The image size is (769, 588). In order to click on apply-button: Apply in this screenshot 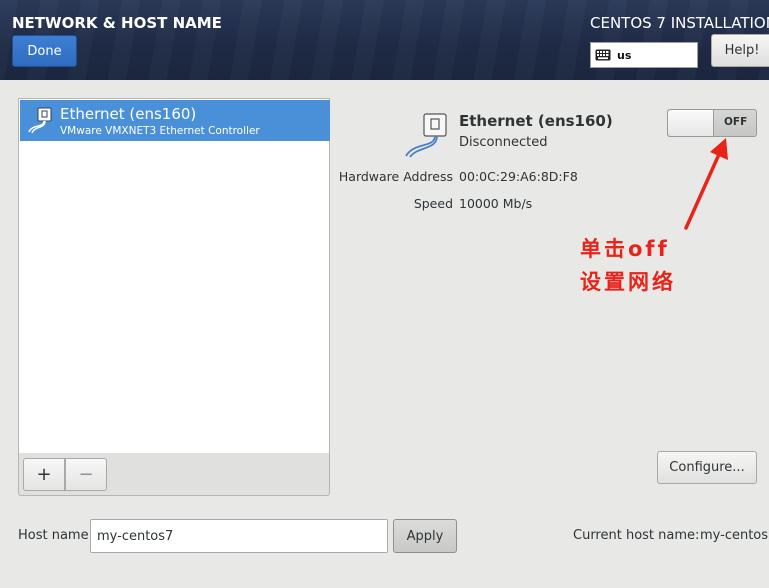, I will do `click(425, 536)`.